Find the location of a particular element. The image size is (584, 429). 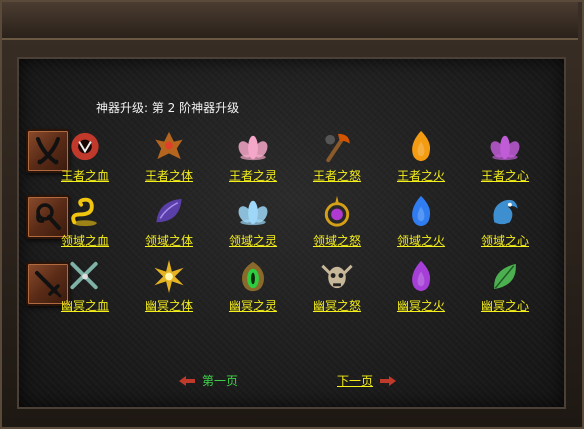

artifact-item: 王者之体 is located at coordinates (169, 156).